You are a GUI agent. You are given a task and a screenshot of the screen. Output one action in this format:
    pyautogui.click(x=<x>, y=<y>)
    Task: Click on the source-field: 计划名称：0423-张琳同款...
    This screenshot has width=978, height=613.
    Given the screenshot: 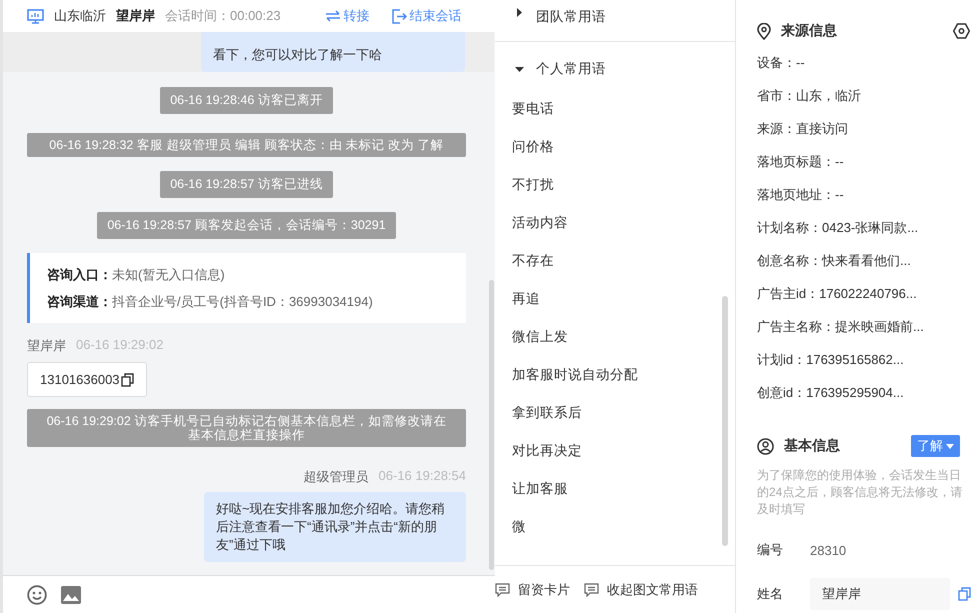 What is the action you would take?
    pyautogui.click(x=867, y=227)
    